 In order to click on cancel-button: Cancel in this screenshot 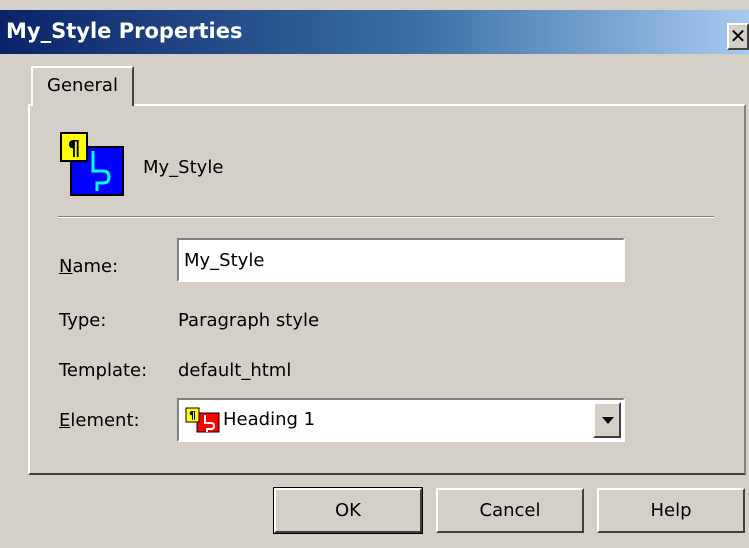, I will do `click(510, 510)`.